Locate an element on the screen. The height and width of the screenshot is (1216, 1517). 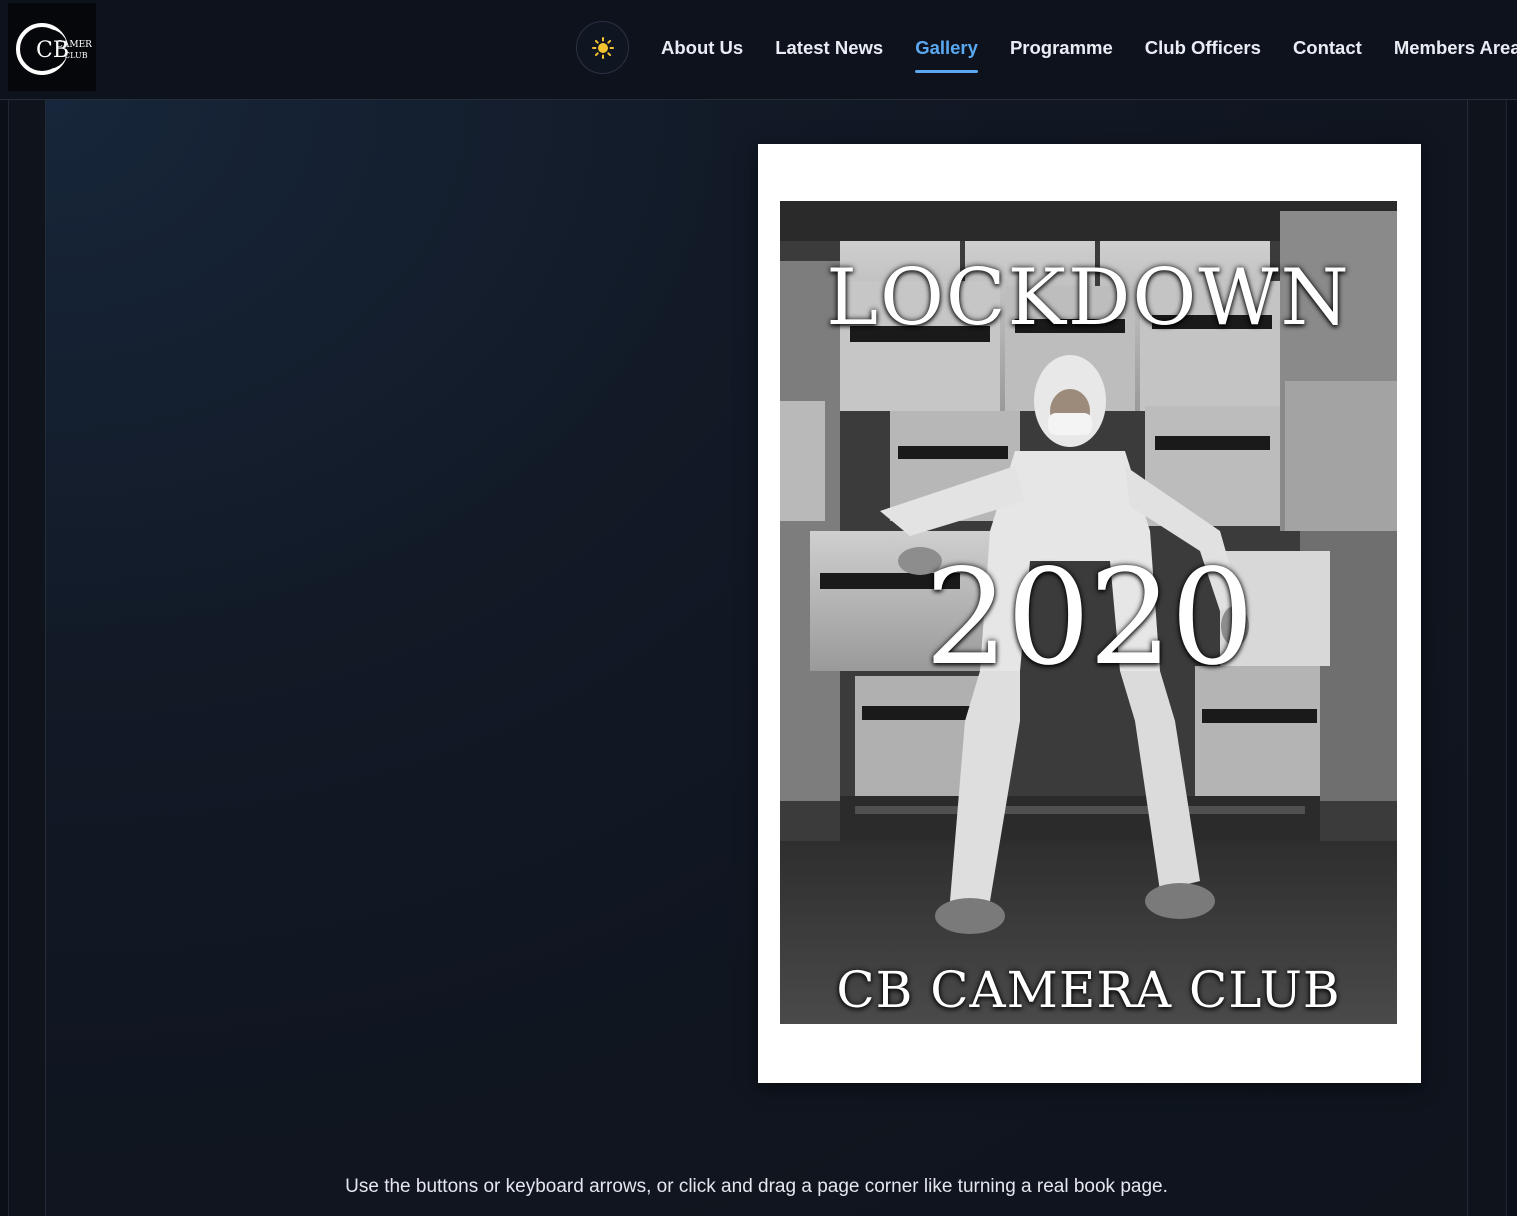
nav-item-members-area: Members Area is located at coordinates (1447, 48).